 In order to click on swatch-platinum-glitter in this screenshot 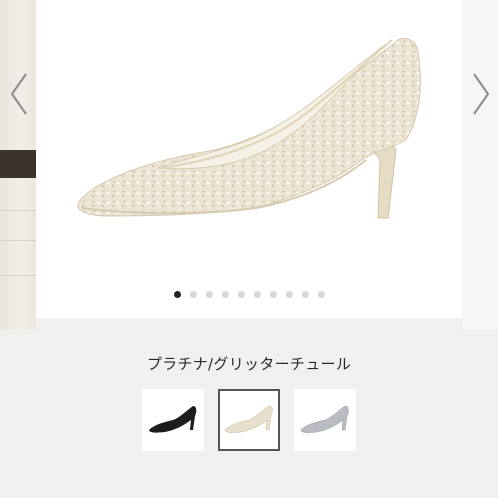, I will do `click(249, 420)`.